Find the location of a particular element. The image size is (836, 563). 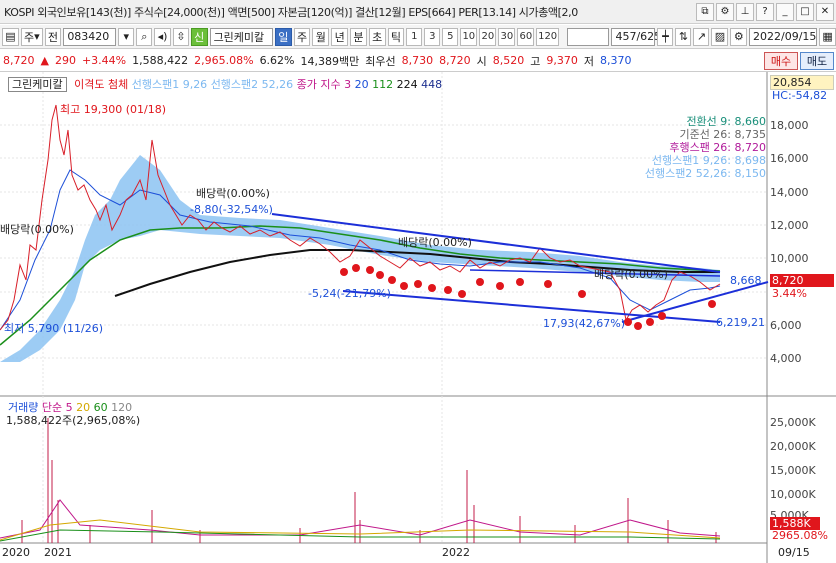

calendar-icon: ▦ is located at coordinates (827, 36).